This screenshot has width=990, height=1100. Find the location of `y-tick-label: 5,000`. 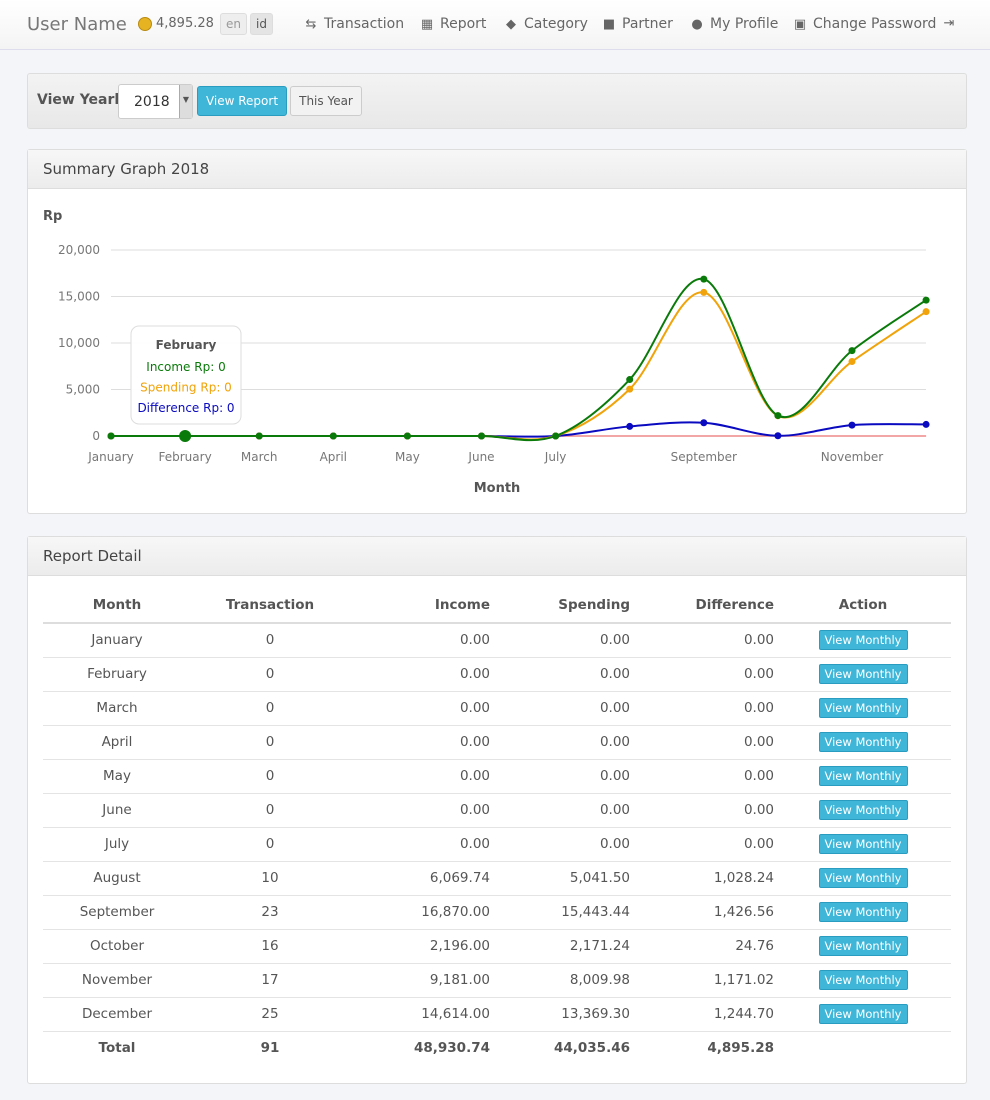

y-tick-label: 5,000 is located at coordinates (83, 390).